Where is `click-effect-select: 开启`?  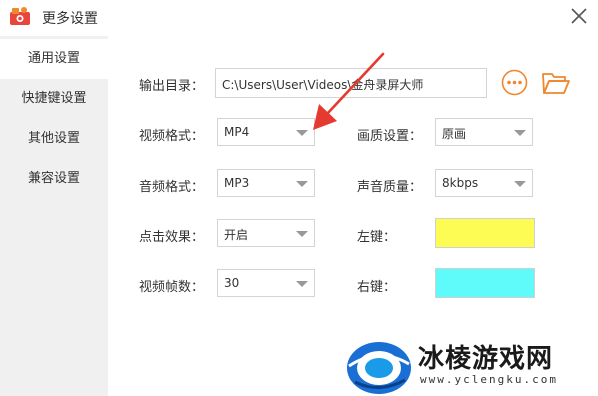
click-effect-select: 开启 is located at coordinates (266, 233).